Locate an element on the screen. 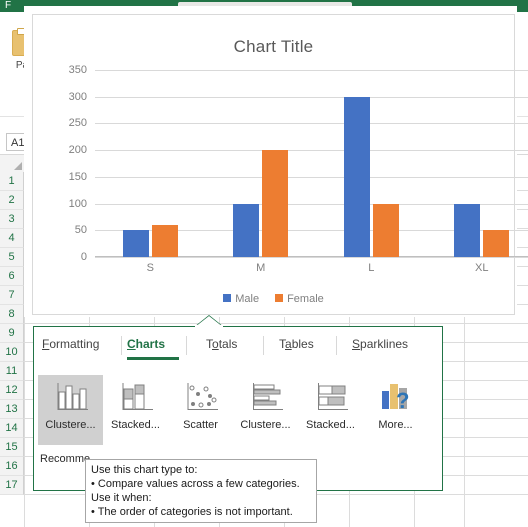  row-header: 1 is located at coordinates (12, 181).